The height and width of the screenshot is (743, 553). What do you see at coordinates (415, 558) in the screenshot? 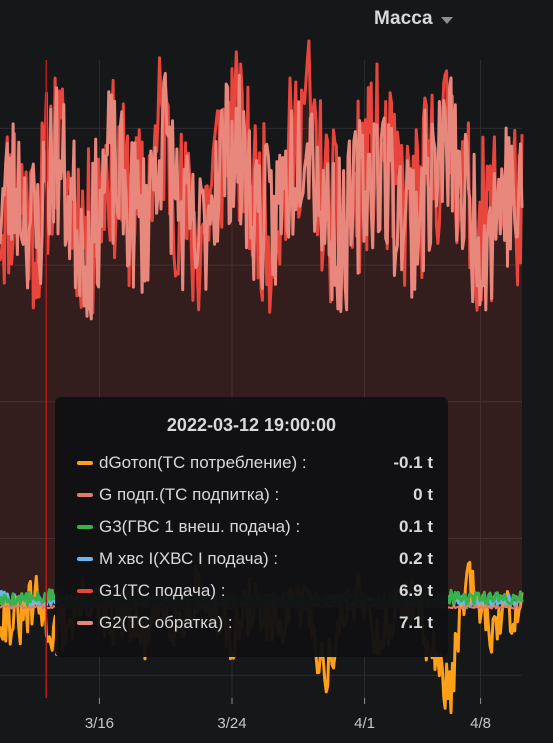
I see `tooltip-series-value: 0.2 t` at bounding box center [415, 558].